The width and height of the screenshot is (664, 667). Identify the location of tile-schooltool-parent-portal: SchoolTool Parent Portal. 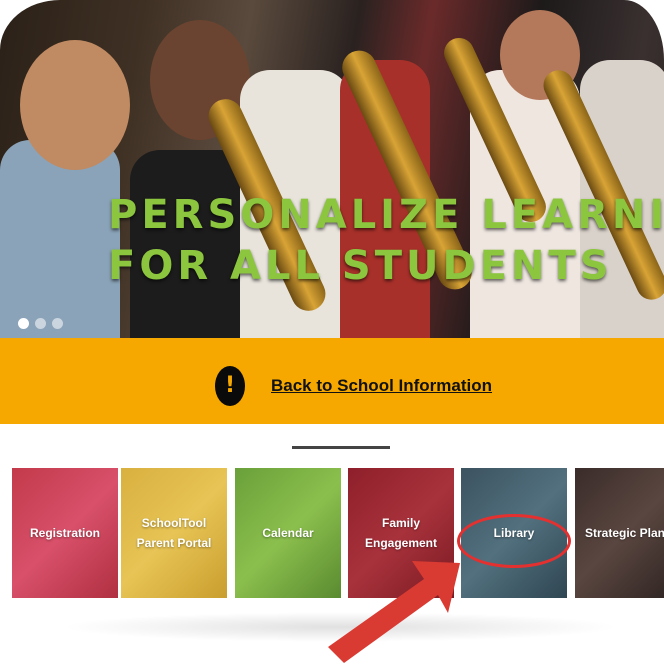
(174, 533).